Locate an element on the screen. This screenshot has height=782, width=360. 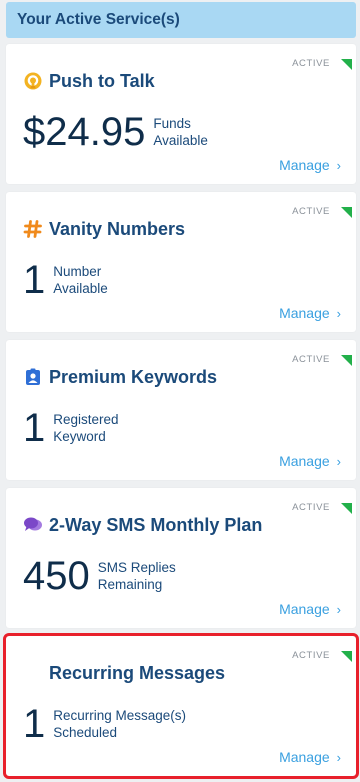
card-title-row: Push to Talk is located at coordinates (89, 81).